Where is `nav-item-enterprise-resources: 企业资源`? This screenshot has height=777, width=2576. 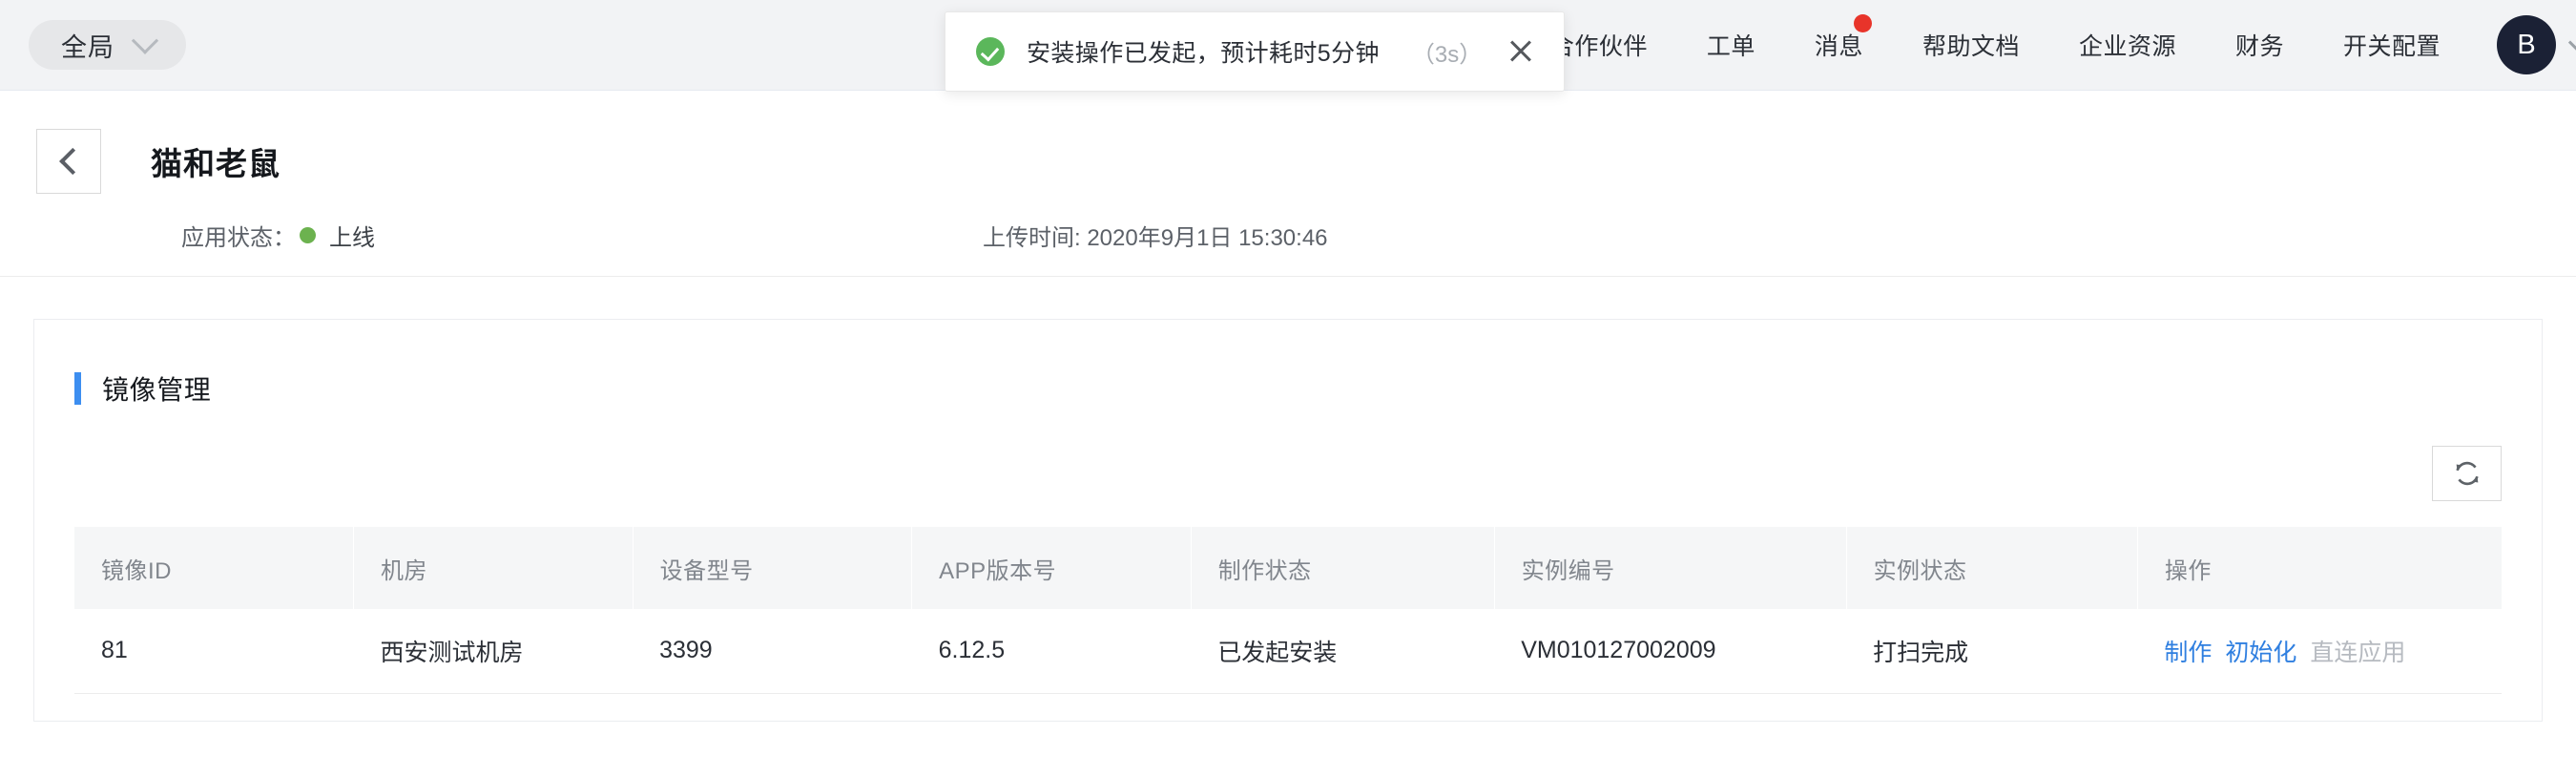
nav-item-enterprise-resources: 企业资源 is located at coordinates (2127, 45).